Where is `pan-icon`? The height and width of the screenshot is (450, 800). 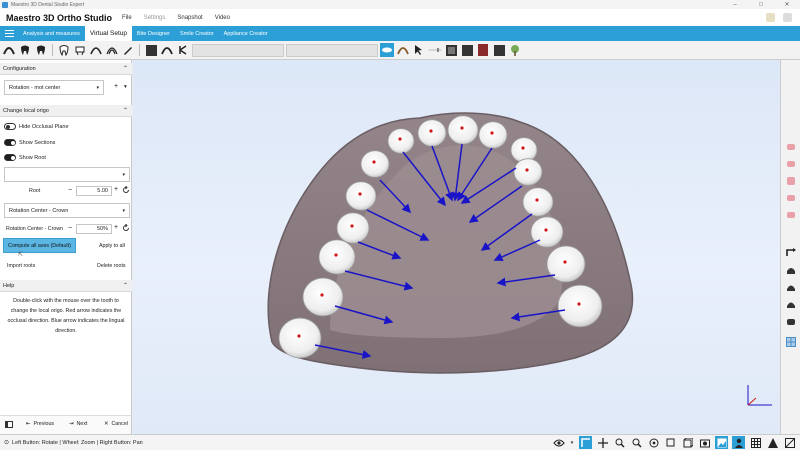 pan-icon is located at coordinates (602, 442).